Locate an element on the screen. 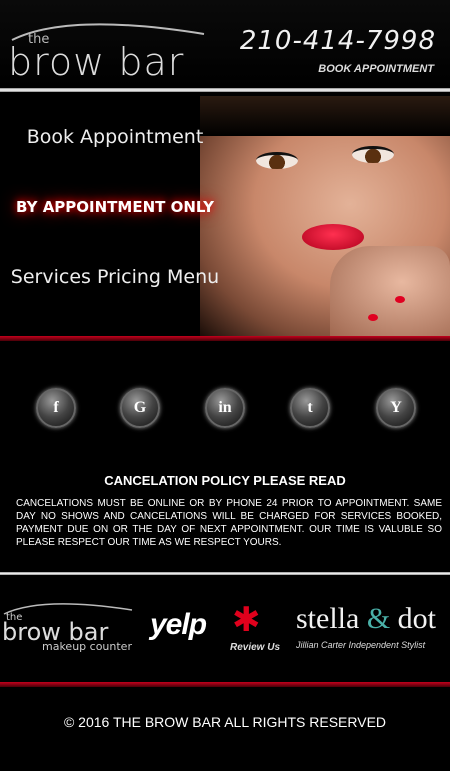 The width and height of the screenshot is (450, 771). social-links: f G in t Y is located at coordinates (225, 411).